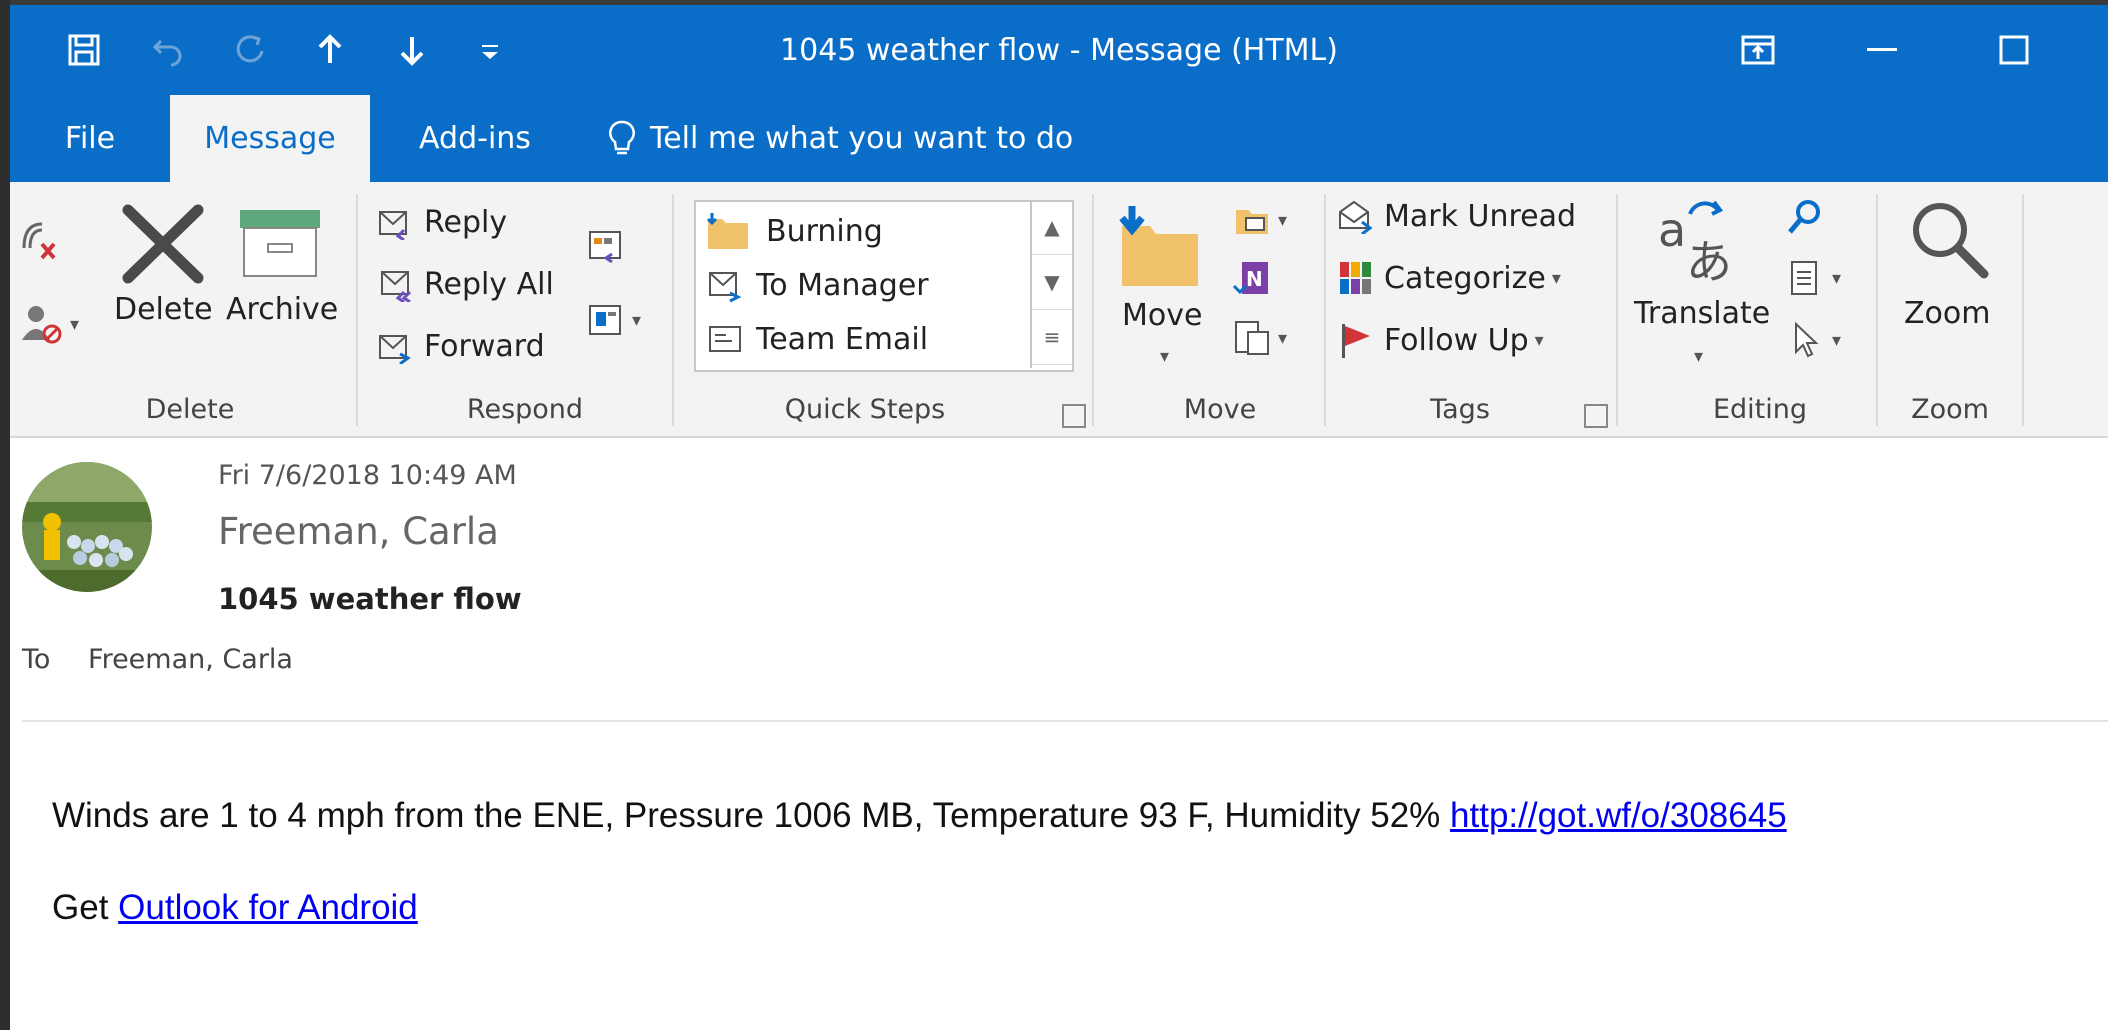 The width and height of the screenshot is (2108, 1030). I want to click on folder-icon, so click(727, 231).